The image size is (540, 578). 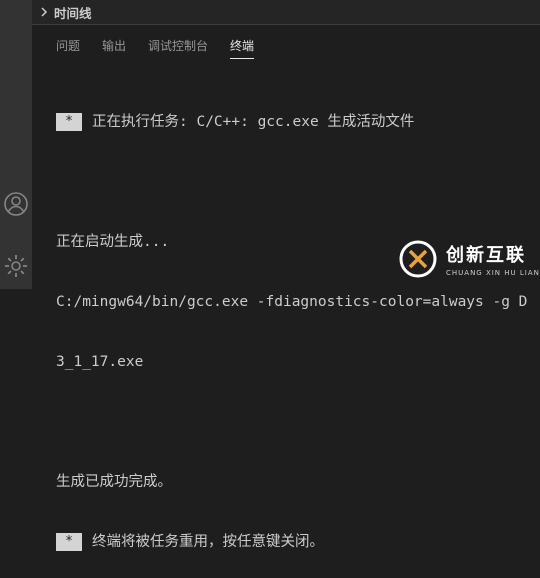 What do you see at coordinates (16, 204) in the screenshot?
I see `account-icon` at bounding box center [16, 204].